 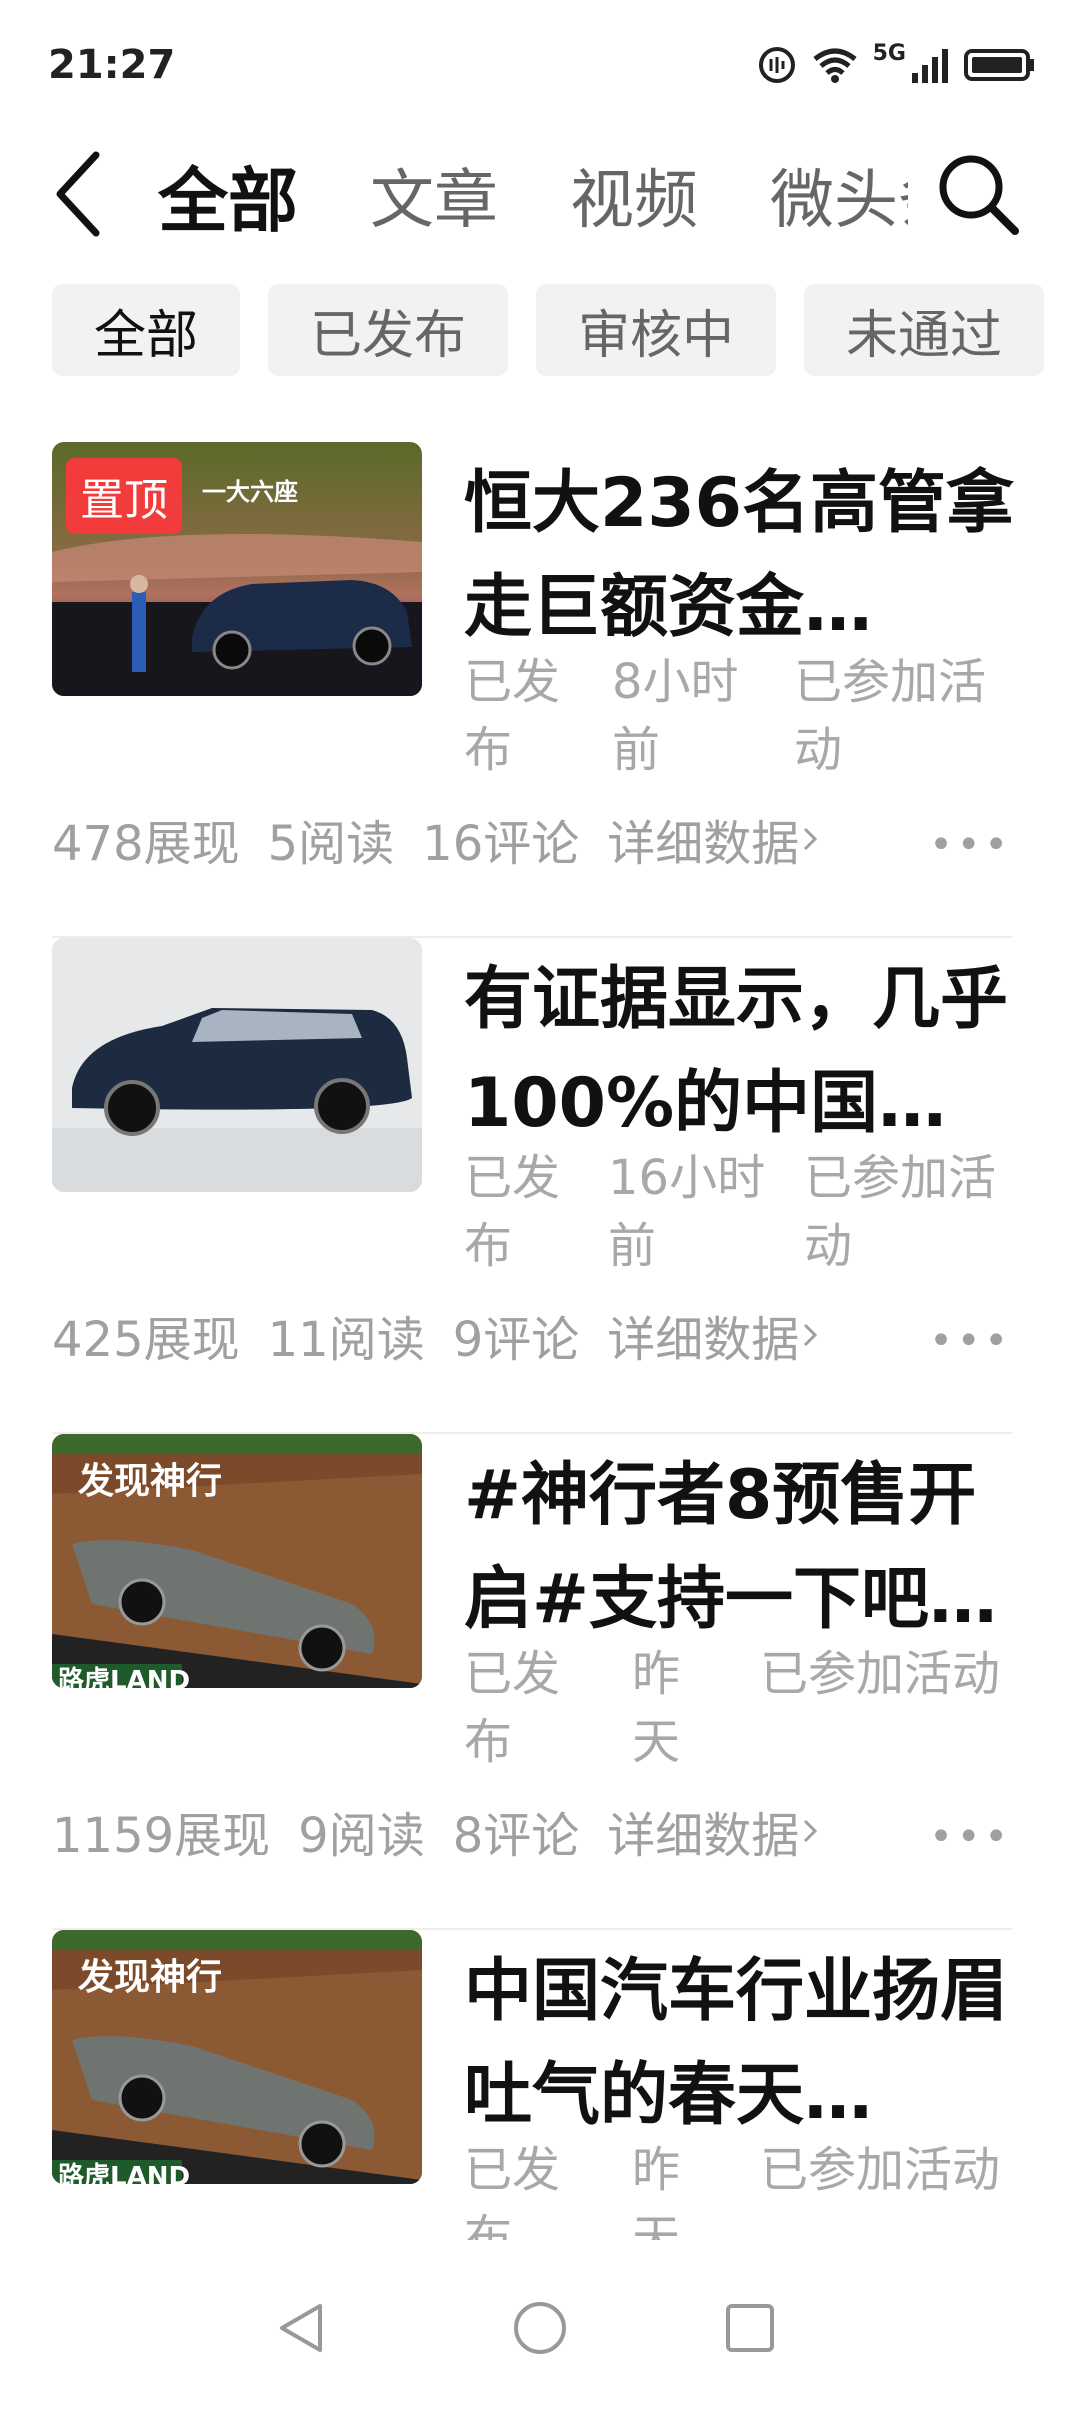 I want to click on signal-icon, so click(x=930, y=66).